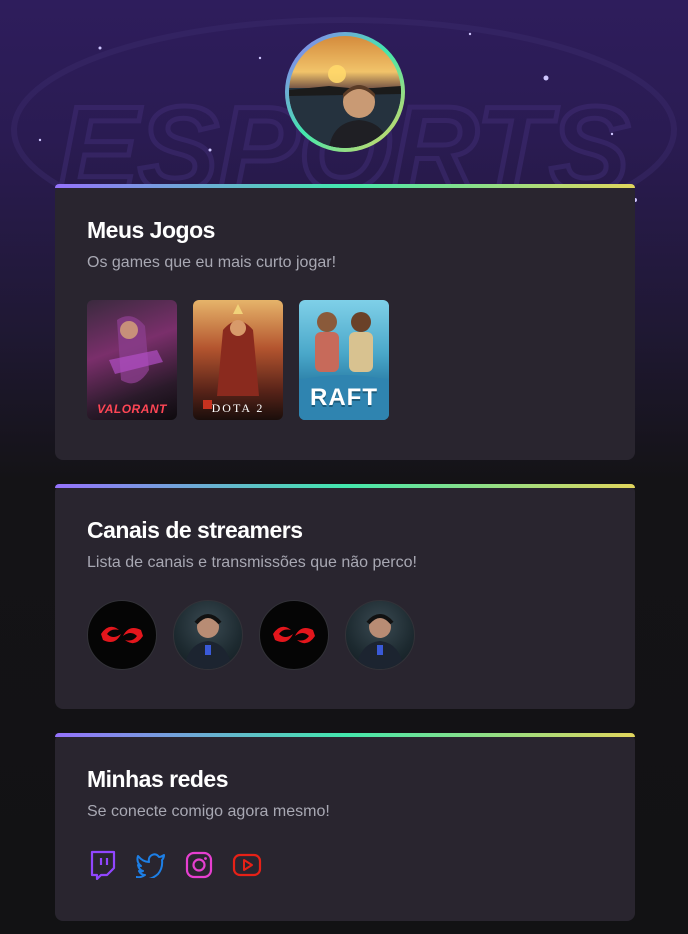 This screenshot has width=688, height=934. I want to click on games-card-title: Meus Jogos, so click(151, 230).